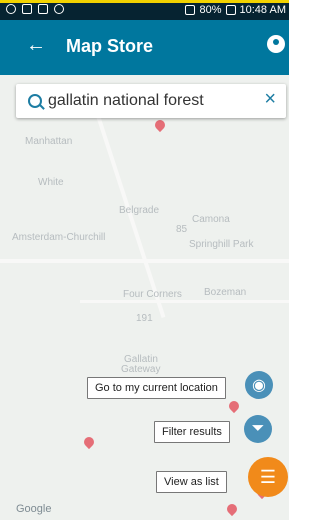 This screenshot has height=520, width=320. What do you see at coordinates (36, 45) in the screenshot?
I see `back-arrow-icon: ←` at bounding box center [36, 45].